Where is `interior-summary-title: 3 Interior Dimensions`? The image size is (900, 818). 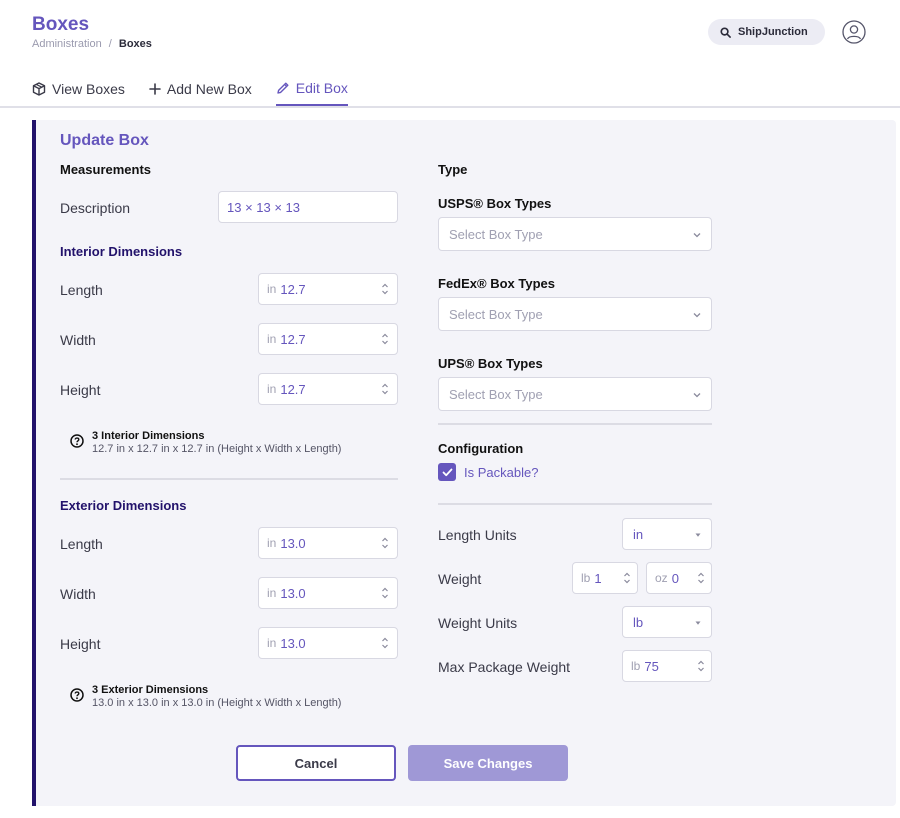 interior-summary-title: 3 Interior Dimensions is located at coordinates (148, 436).